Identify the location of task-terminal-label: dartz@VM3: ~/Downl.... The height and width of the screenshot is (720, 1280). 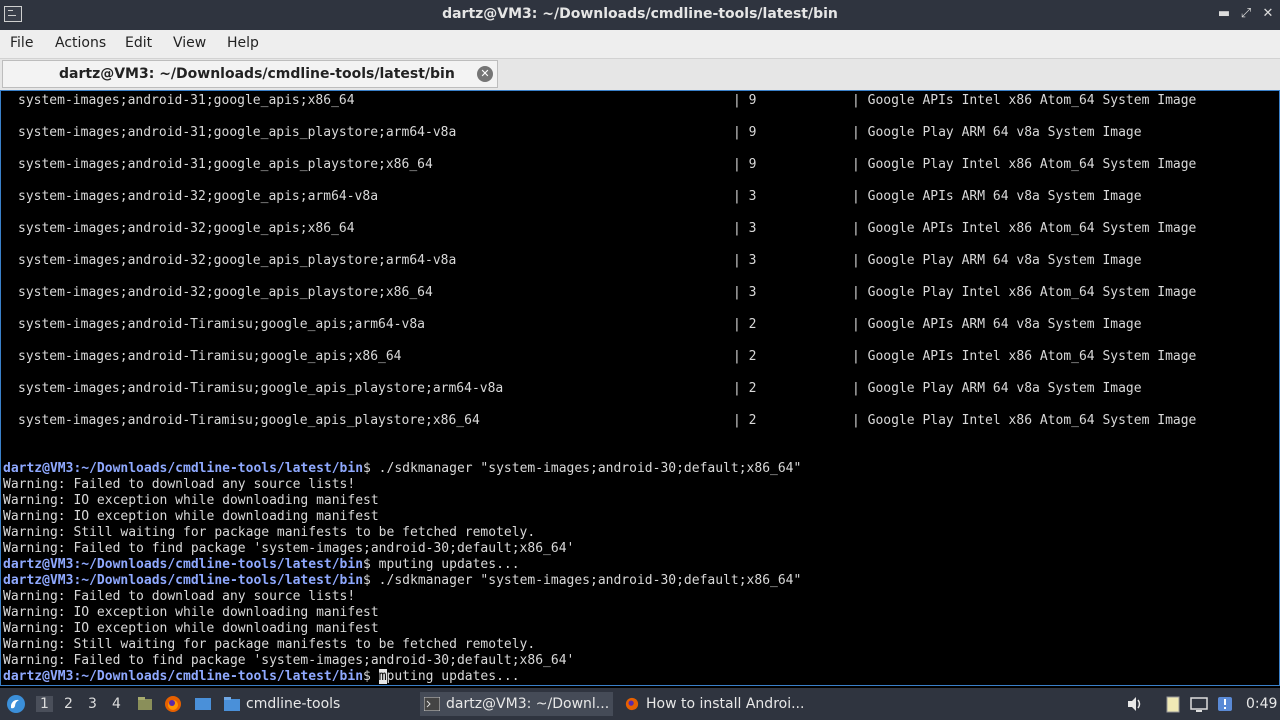
(528, 704).